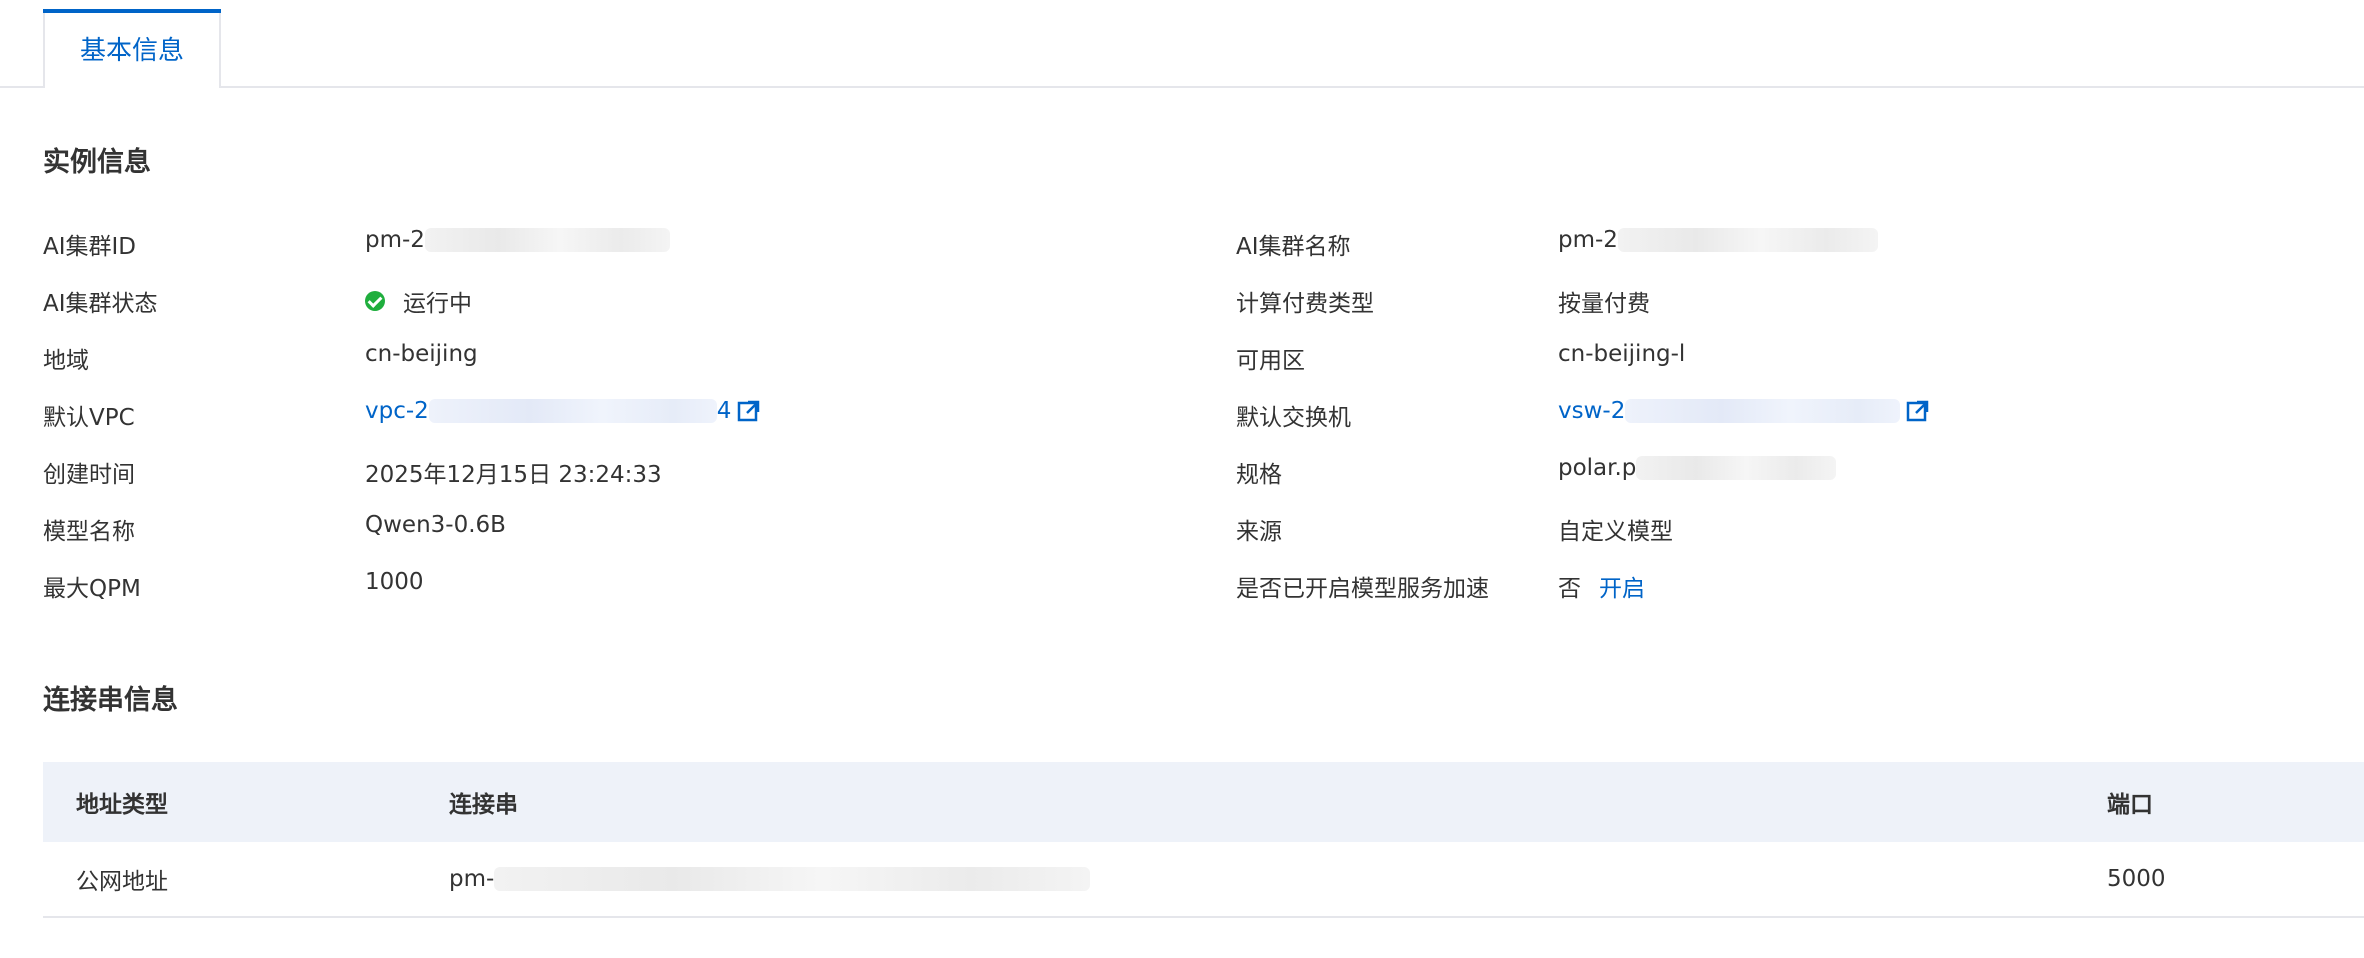 This screenshot has height=958, width=2364. I want to click on tab-basic-info: 基本信息, so click(132, 48).